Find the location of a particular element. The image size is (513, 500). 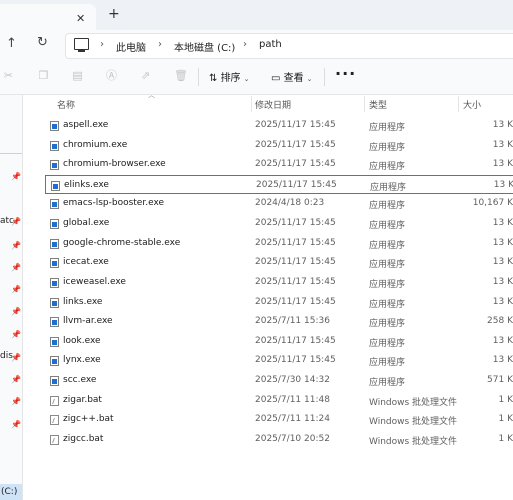

share-icon: ⇗ is located at coordinates (145, 75).